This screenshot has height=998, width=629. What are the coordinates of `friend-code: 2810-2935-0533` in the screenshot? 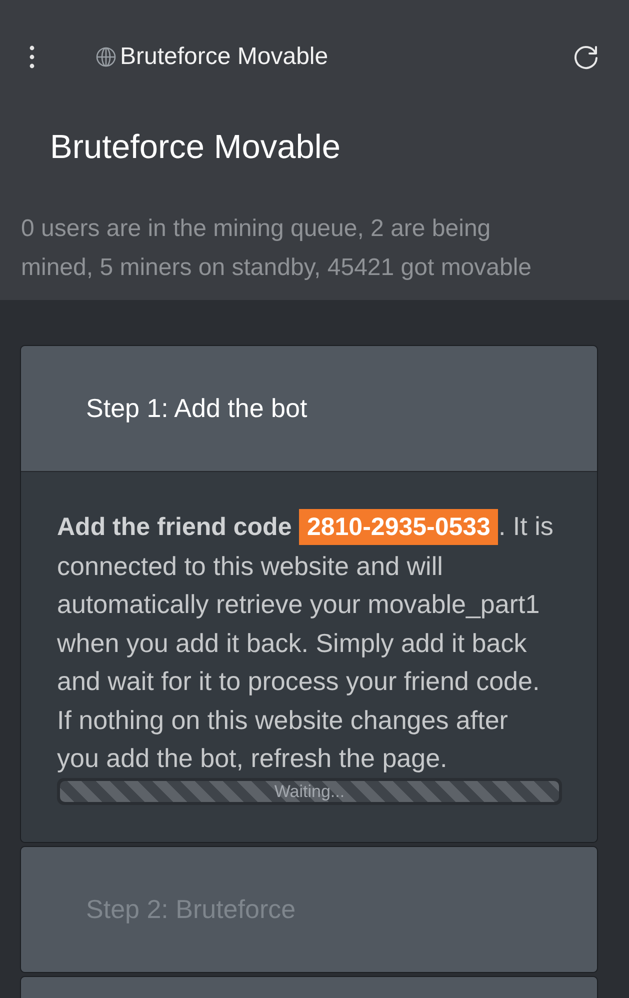 It's located at (398, 527).